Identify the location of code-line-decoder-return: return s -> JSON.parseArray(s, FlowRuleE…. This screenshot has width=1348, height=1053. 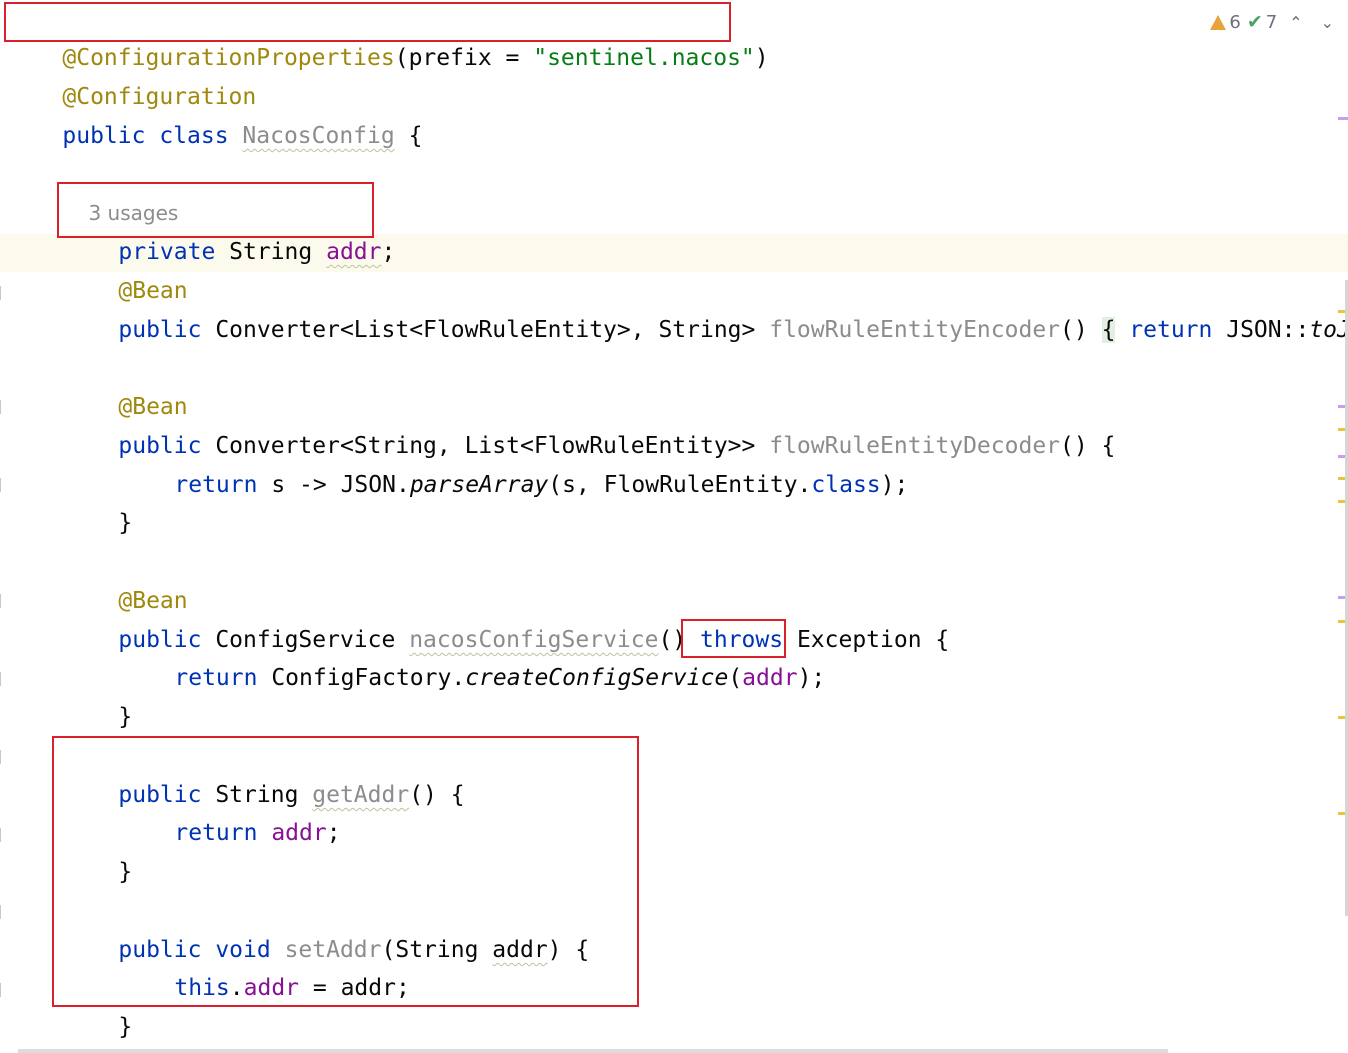
(513, 463).